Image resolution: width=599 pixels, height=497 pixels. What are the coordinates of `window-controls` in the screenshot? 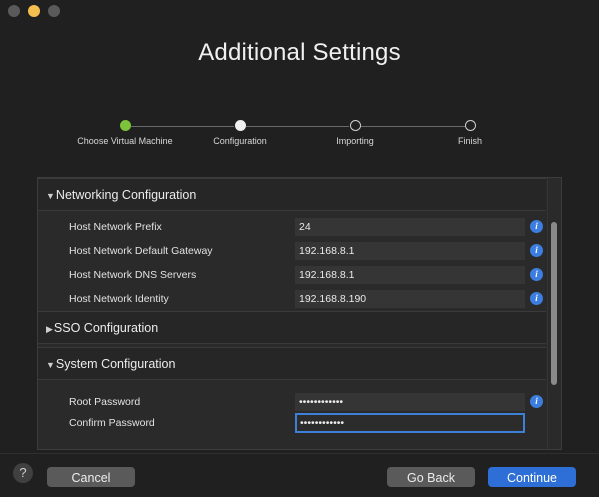 It's located at (34, 11).